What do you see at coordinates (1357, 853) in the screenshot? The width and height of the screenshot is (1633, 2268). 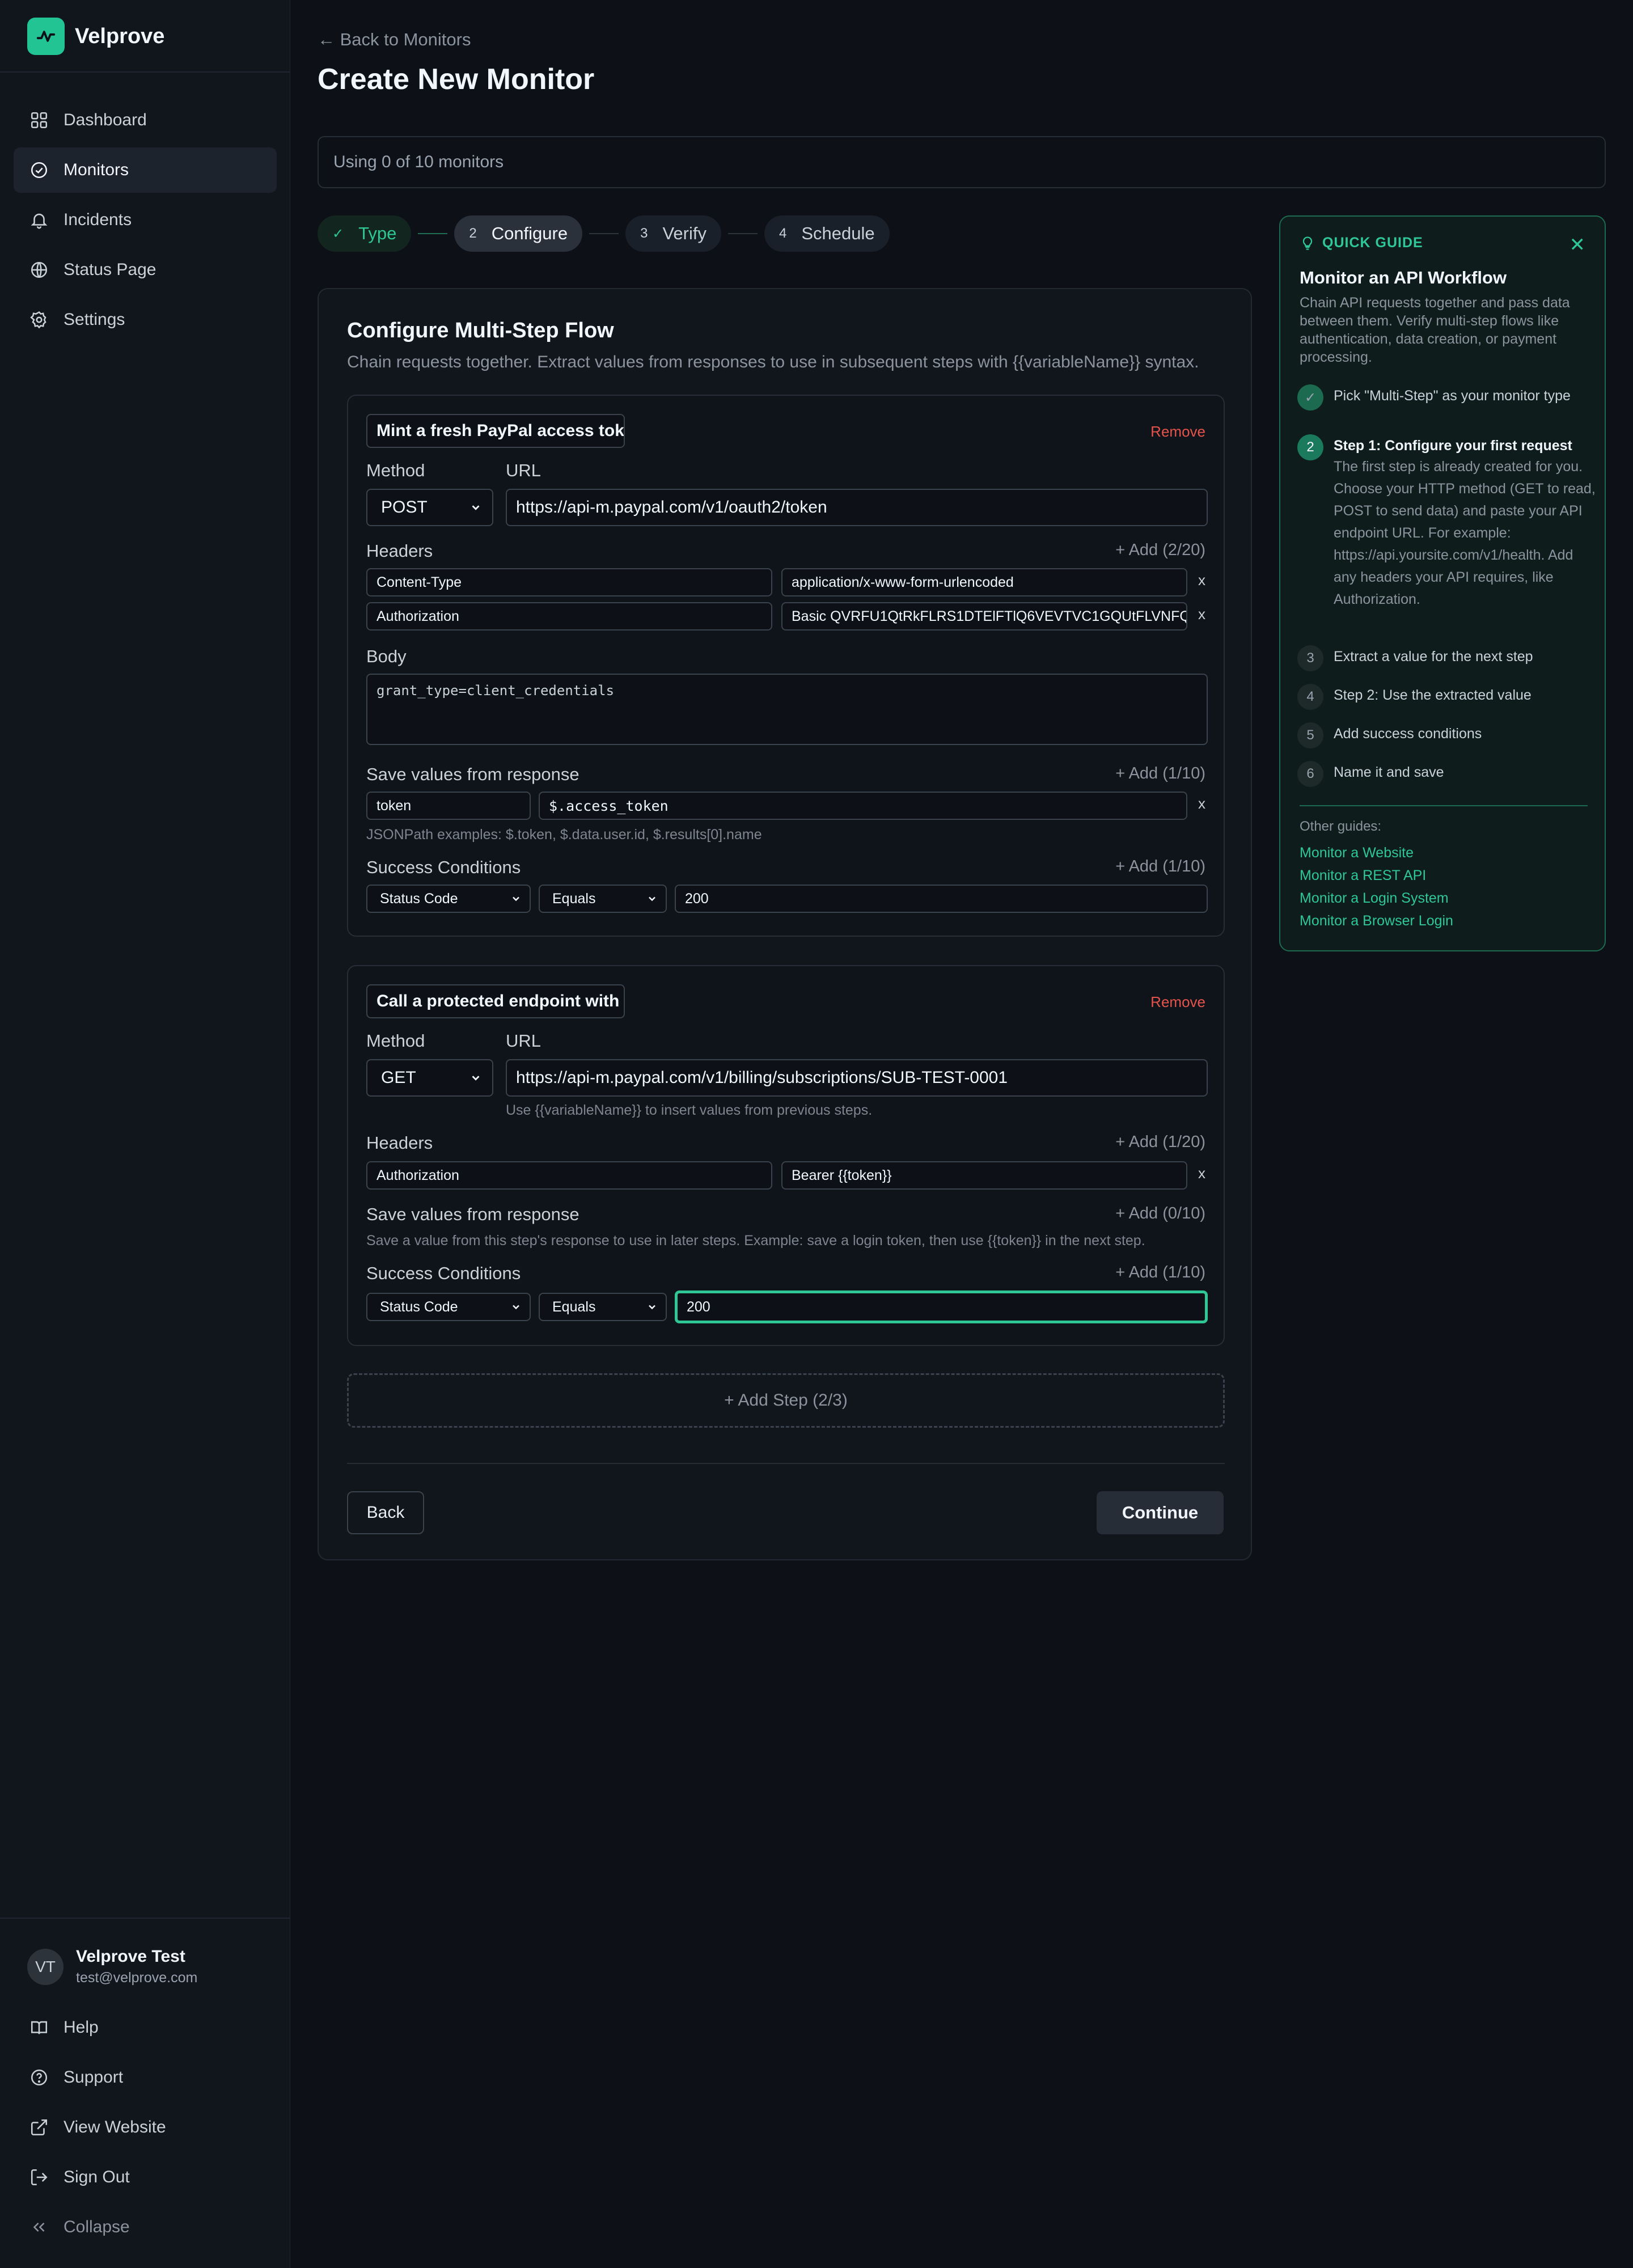 I see `guide-link-website: Monitor a Website` at bounding box center [1357, 853].